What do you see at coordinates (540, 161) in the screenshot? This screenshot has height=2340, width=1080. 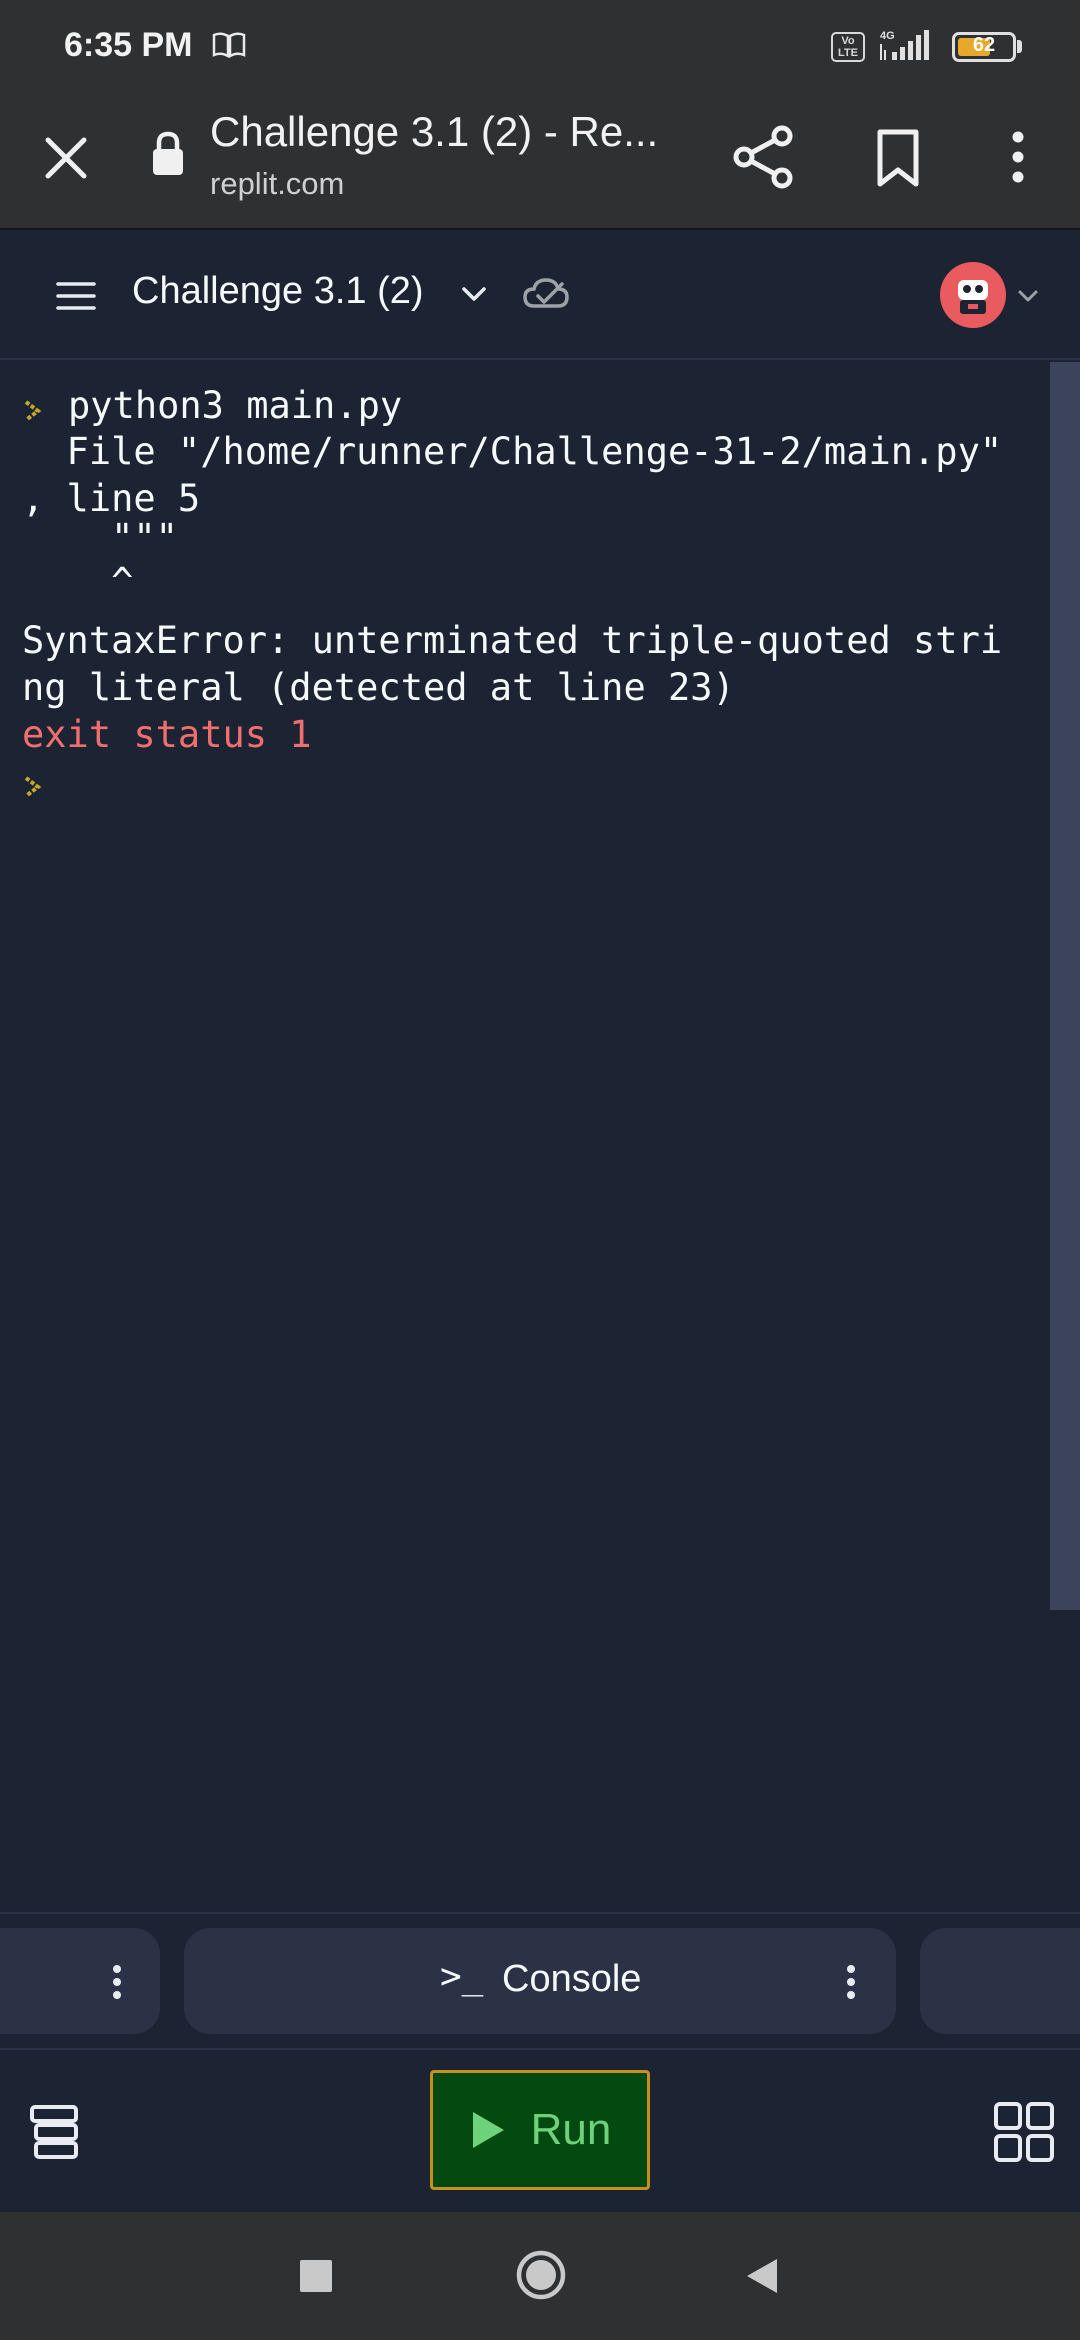 I see `browser-toolbar: Challenge 3.1 (2) - Re... replit.com` at bounding box center [540, 161].